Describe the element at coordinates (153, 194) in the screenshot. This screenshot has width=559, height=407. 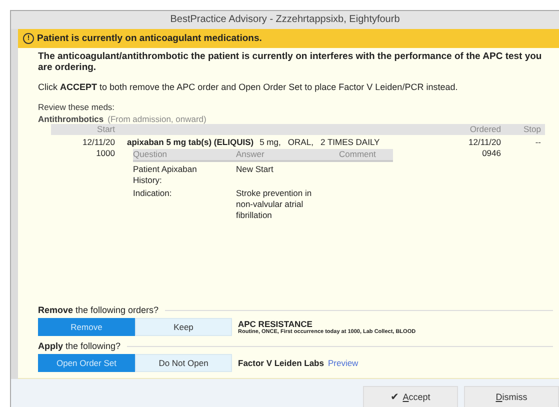
I see `table-cell-text: Indication:` at that location.